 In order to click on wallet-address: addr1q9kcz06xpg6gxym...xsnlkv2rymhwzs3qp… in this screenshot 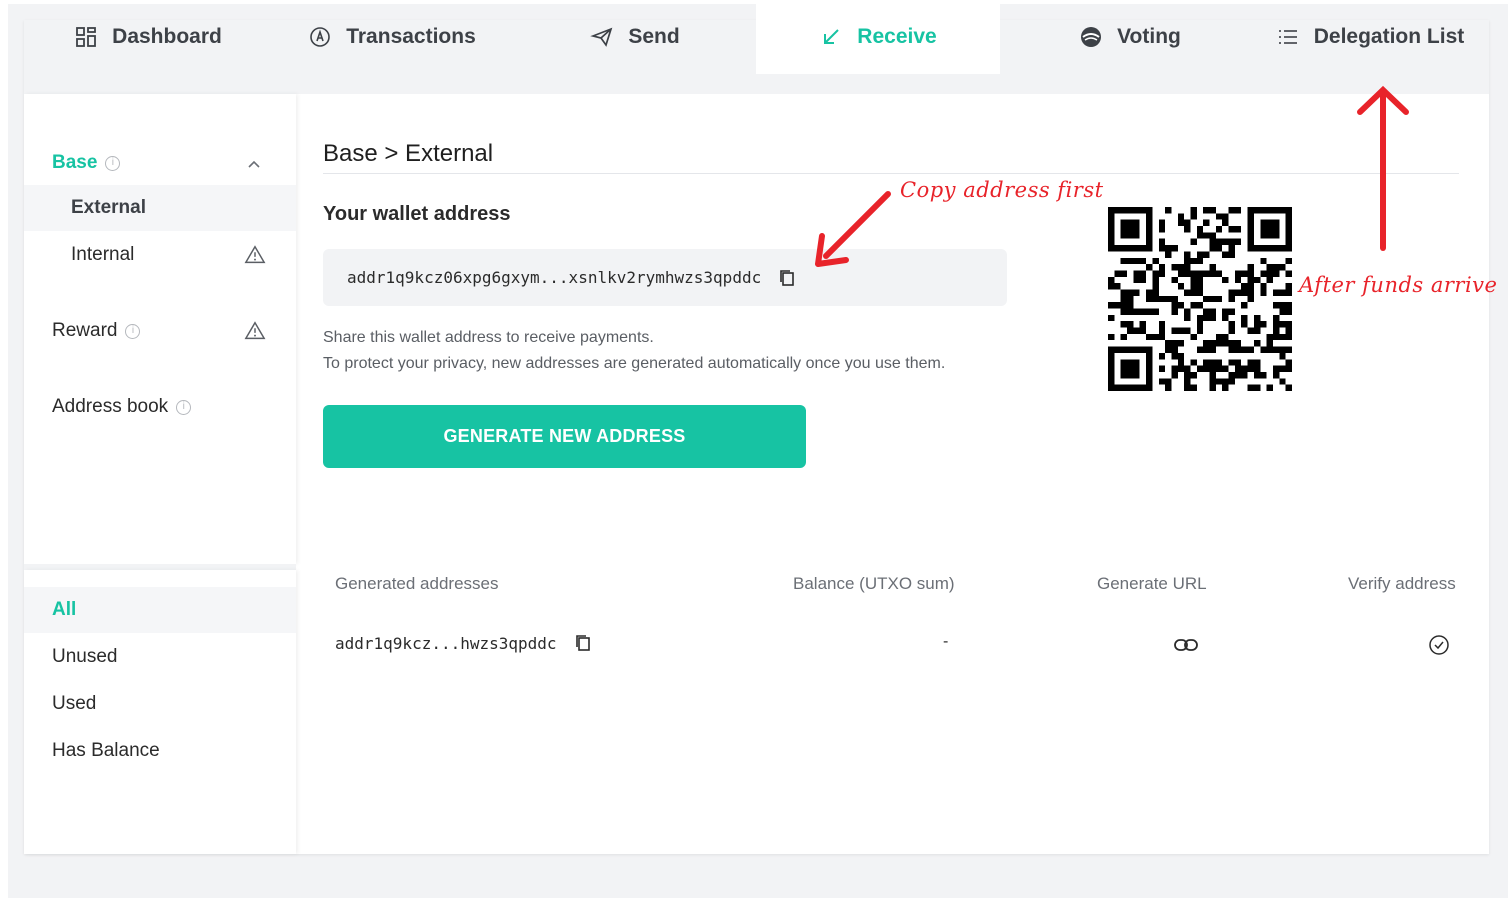, I will do `click(554, 277)`.